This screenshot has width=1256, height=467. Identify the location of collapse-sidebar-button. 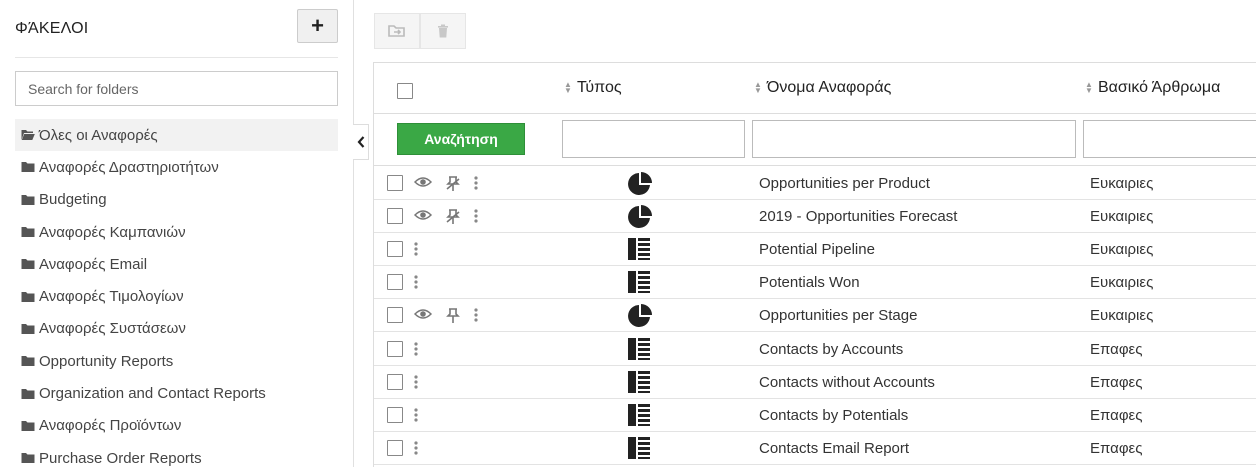
(361, 142).